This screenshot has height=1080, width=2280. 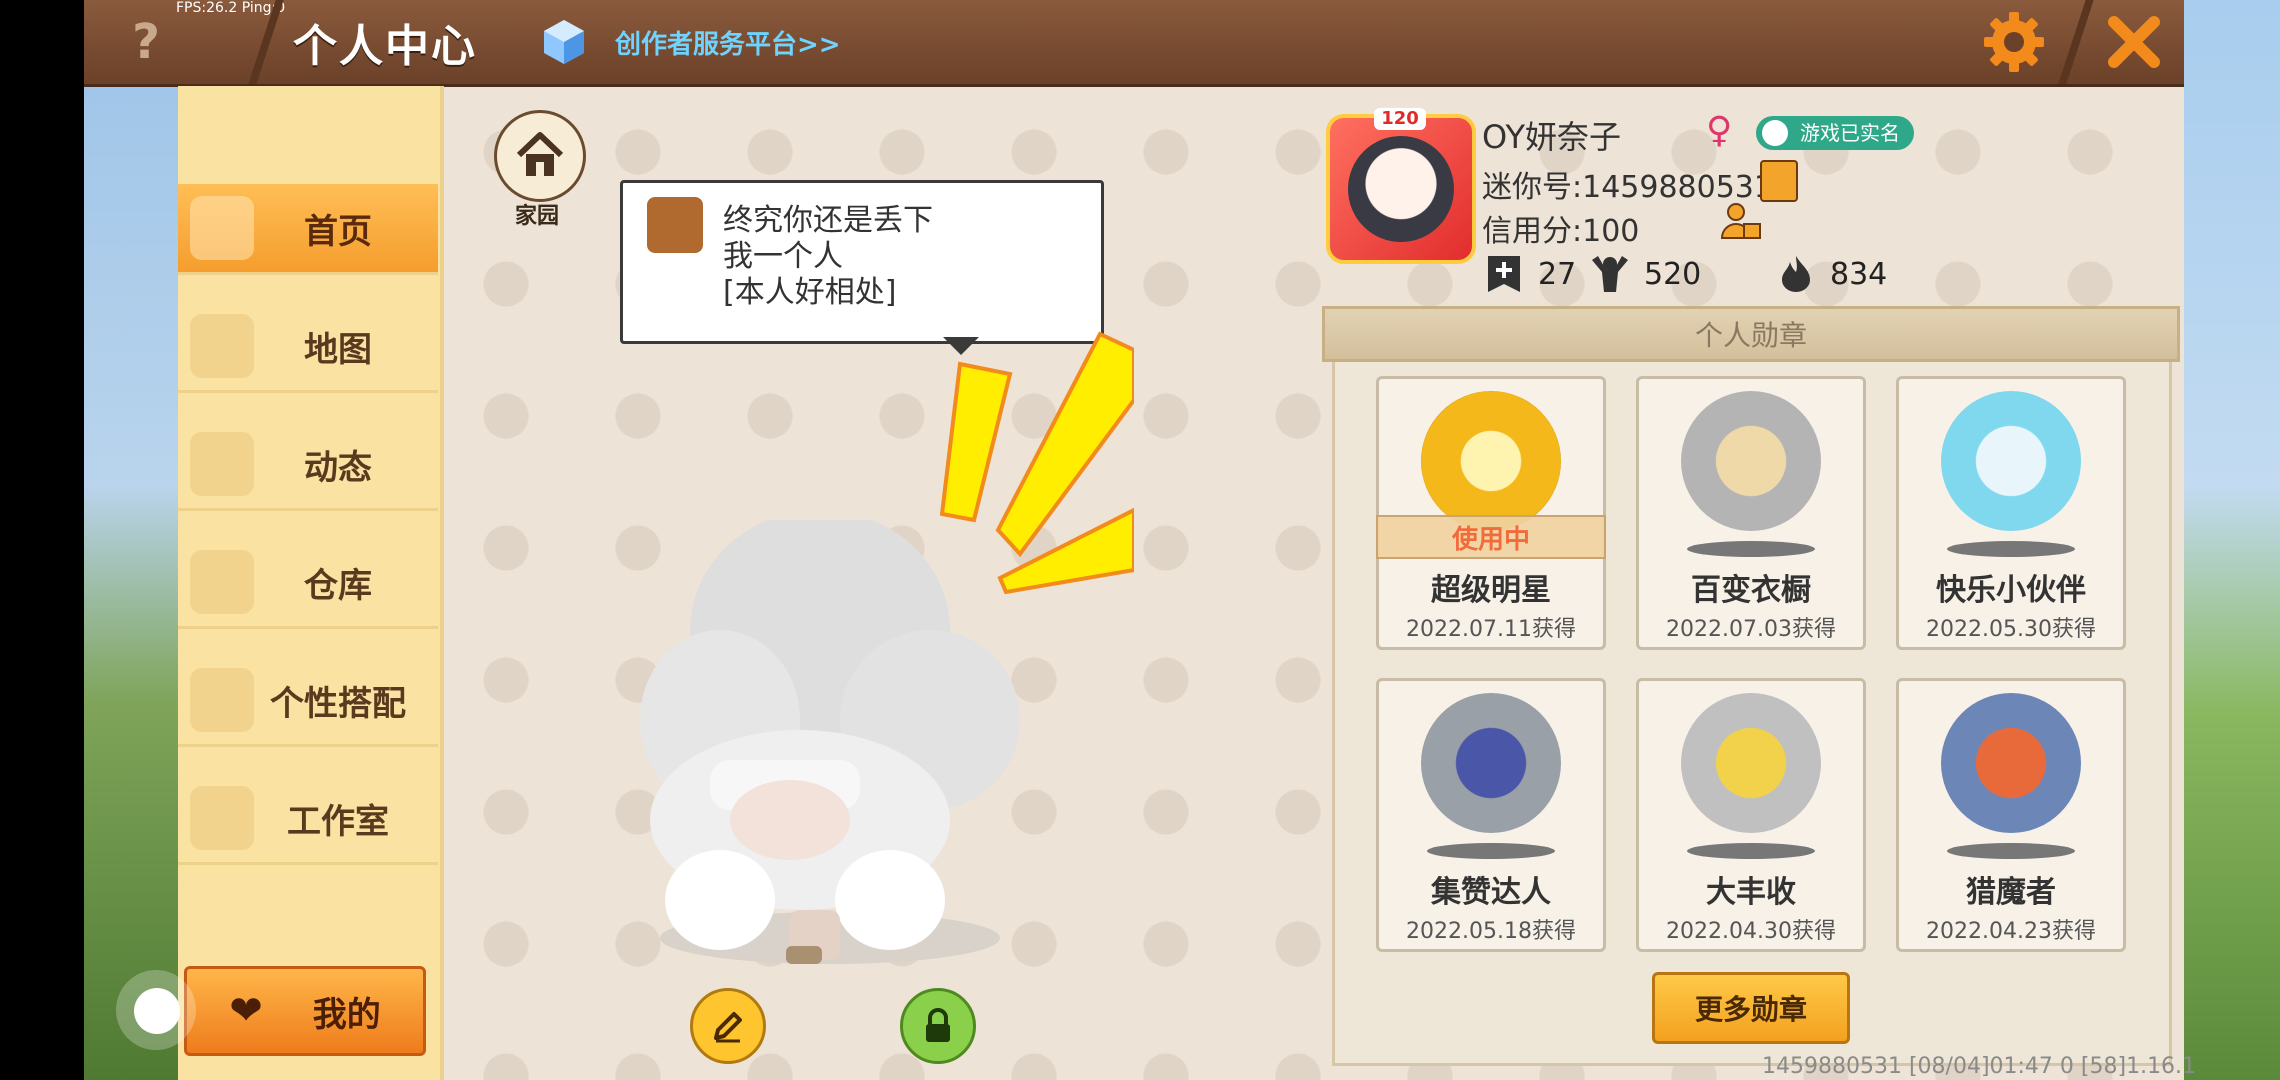 I want to click on player-avatar, so click(x=835, y=750).